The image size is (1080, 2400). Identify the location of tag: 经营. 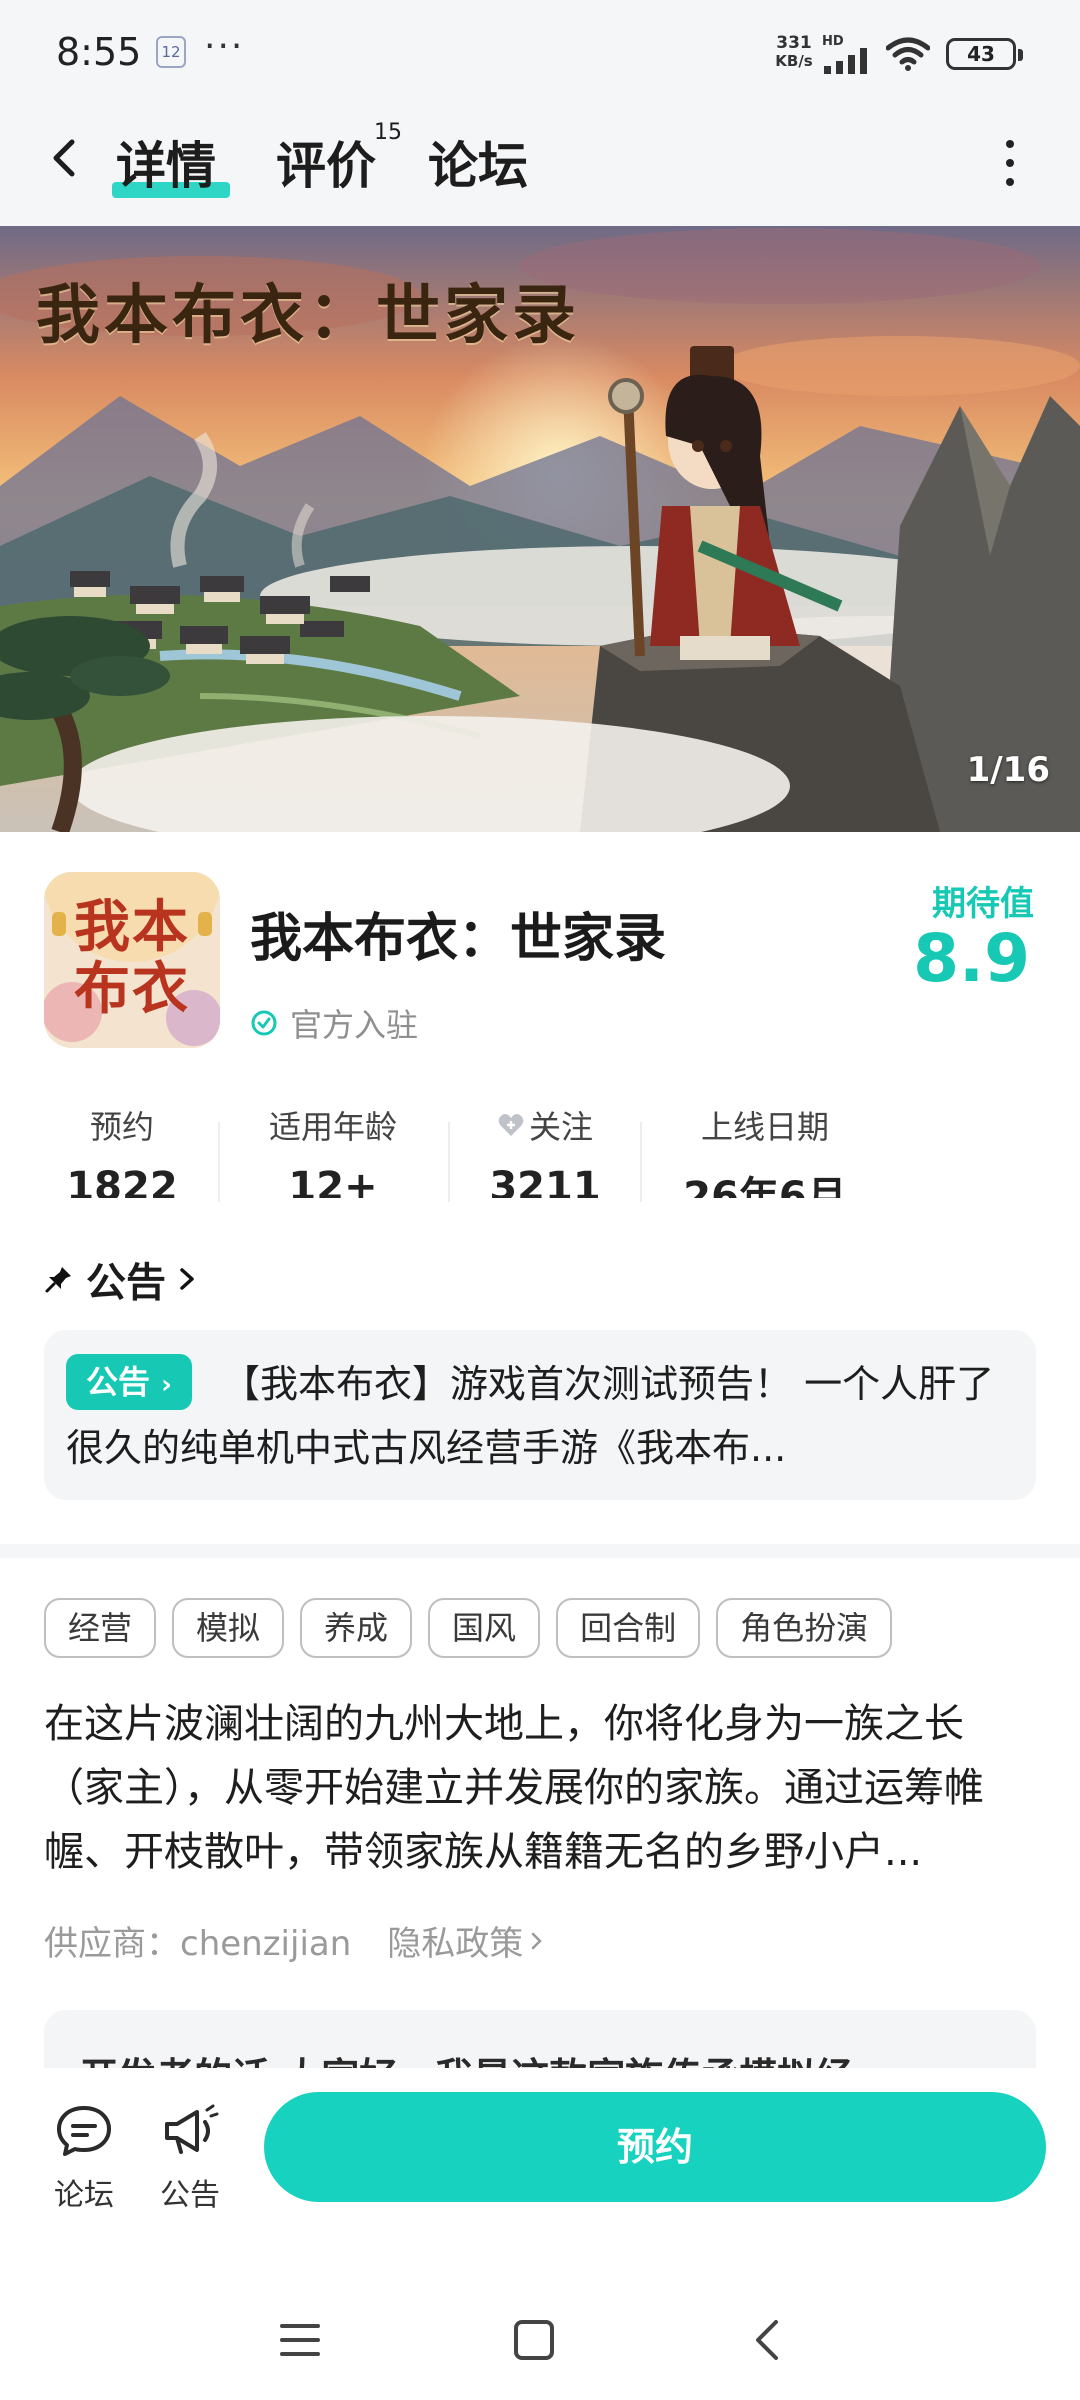
(100, 1628).